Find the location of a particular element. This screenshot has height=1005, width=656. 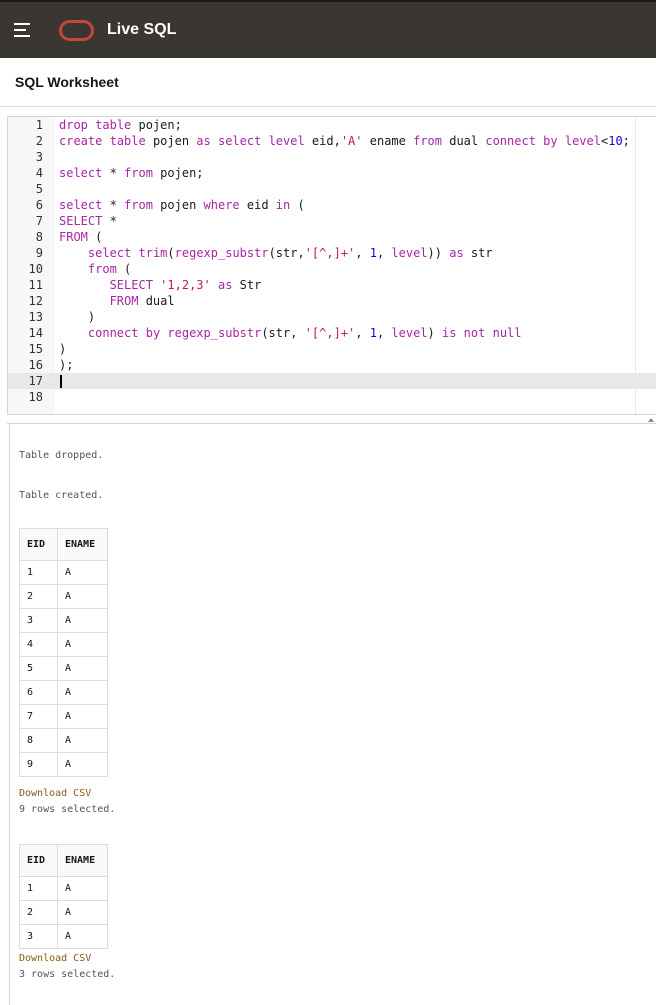

result-table: EID ENAME 1A 2A 3A 4A 5A 6A 7A 8A 9A is located at coordinates (63, 652).